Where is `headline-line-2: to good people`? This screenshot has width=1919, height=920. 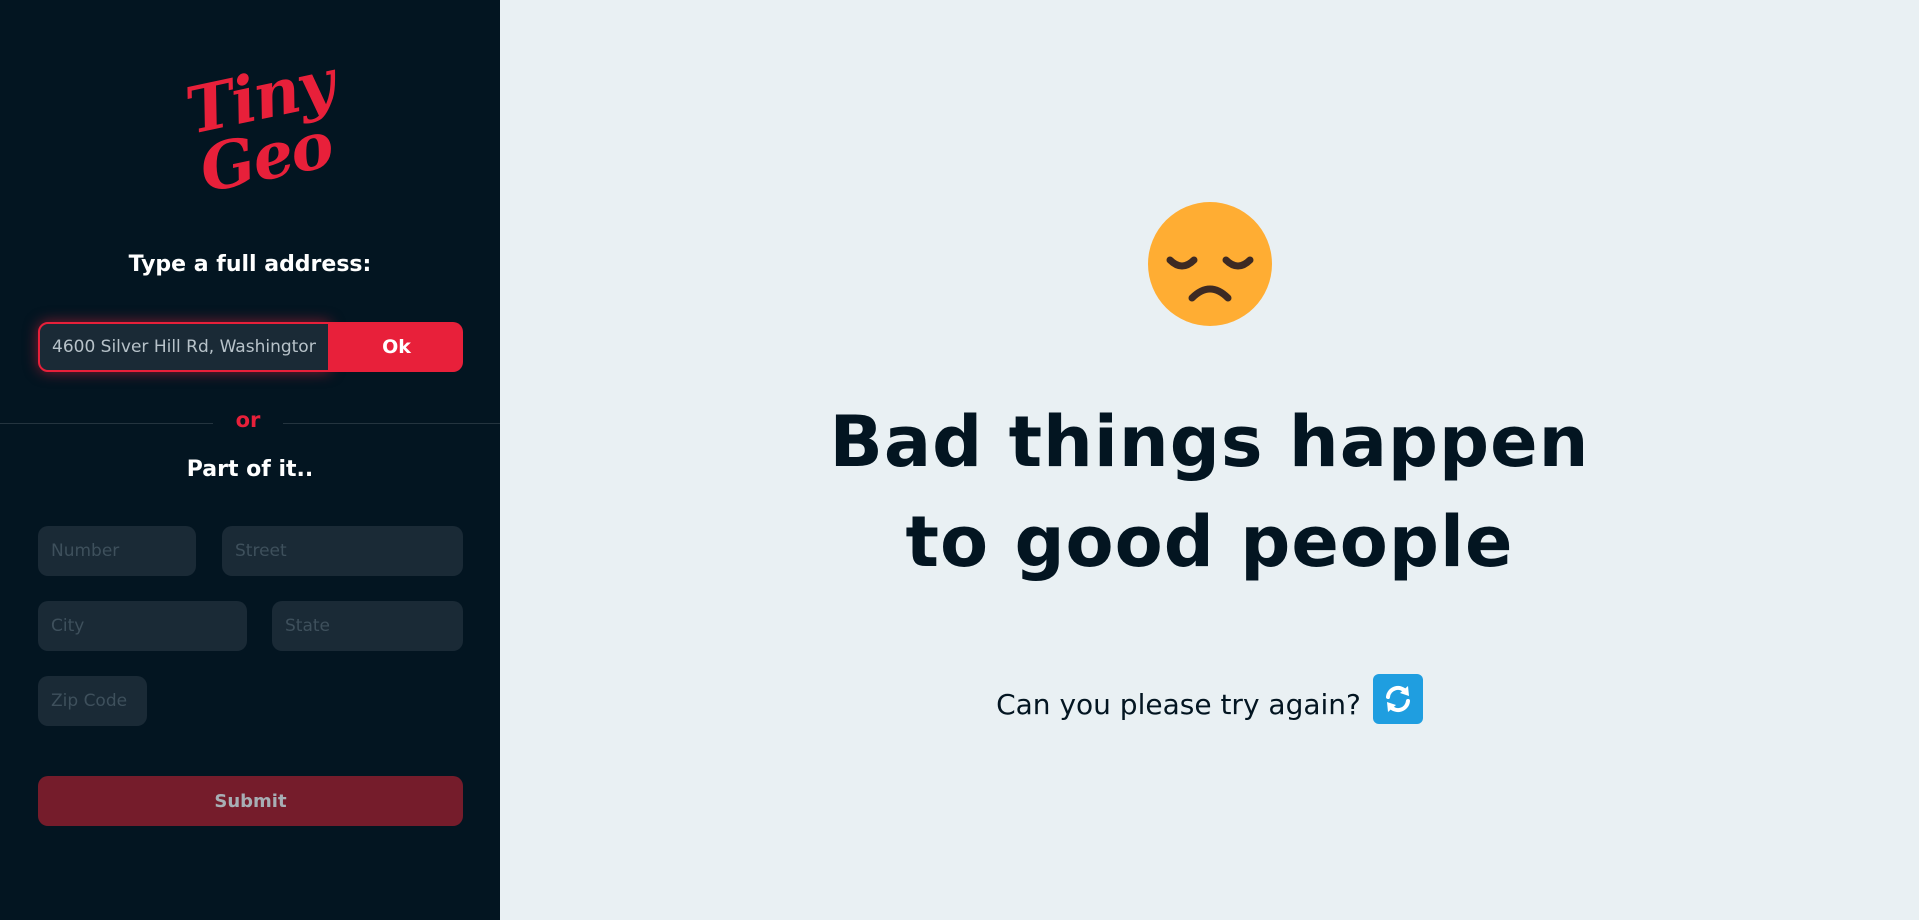 headline-line-2: to good people is located at coordinates (1209, 542).